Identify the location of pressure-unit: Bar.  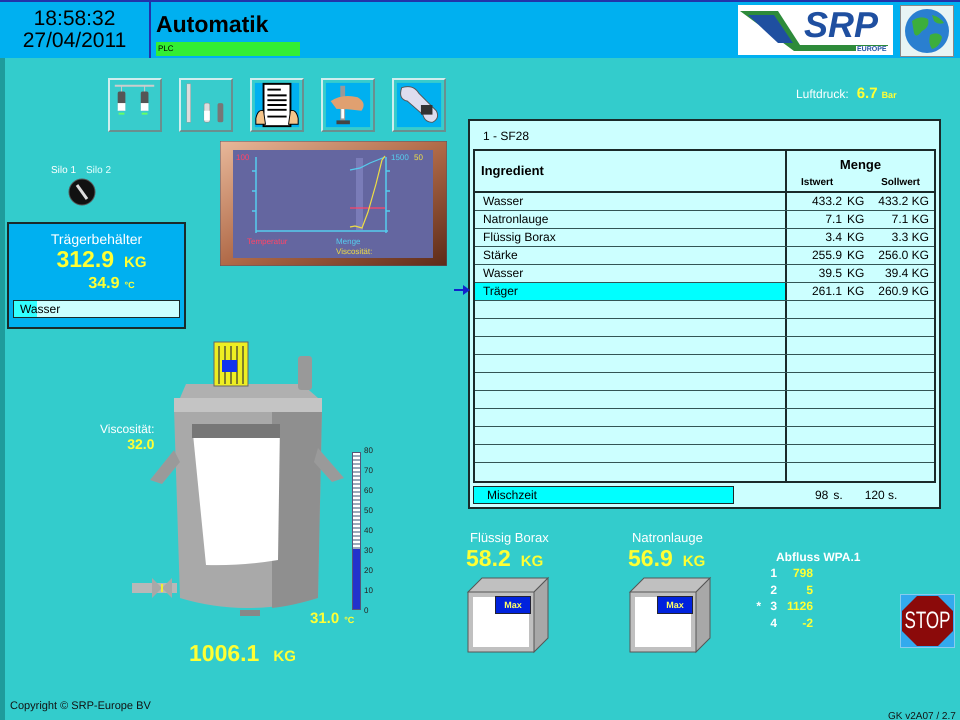
(889, 95).